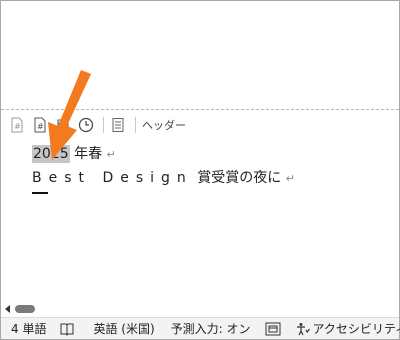 This screenshot has width=400, height=340. I want to click on status-bar: 4 単語 英語 (米国) 予測入力: オン アクセシビリティ:, so click(200, 328).